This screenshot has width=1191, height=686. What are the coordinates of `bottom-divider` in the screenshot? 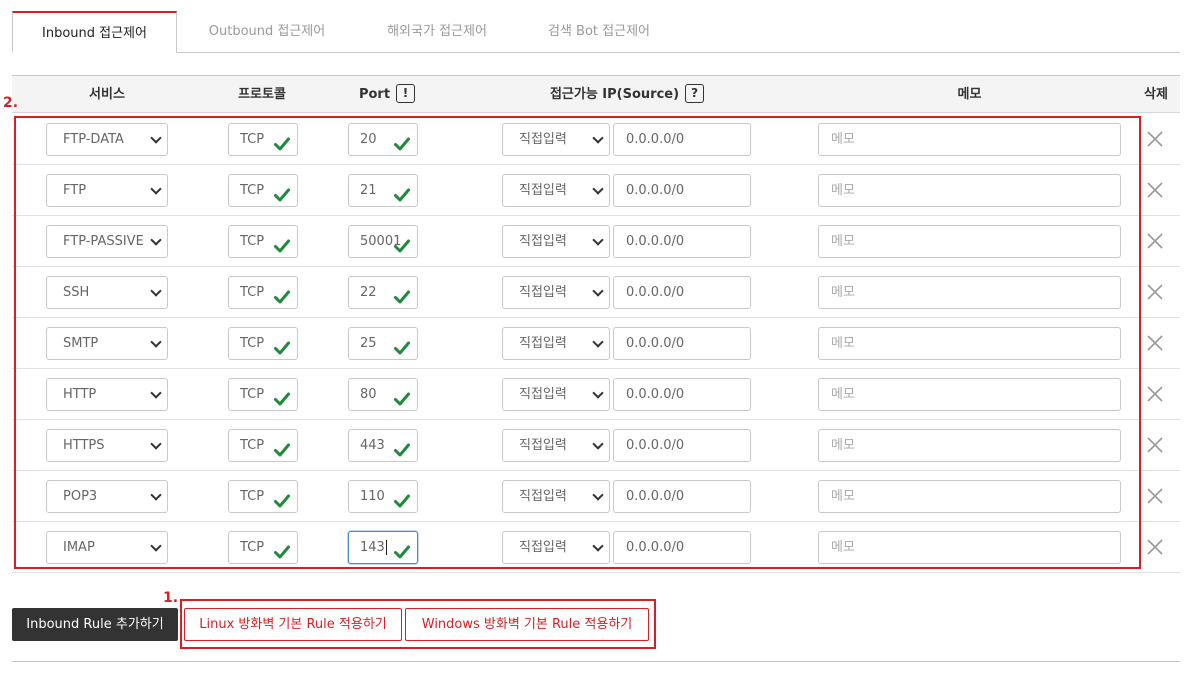 It's located at (596, 661).